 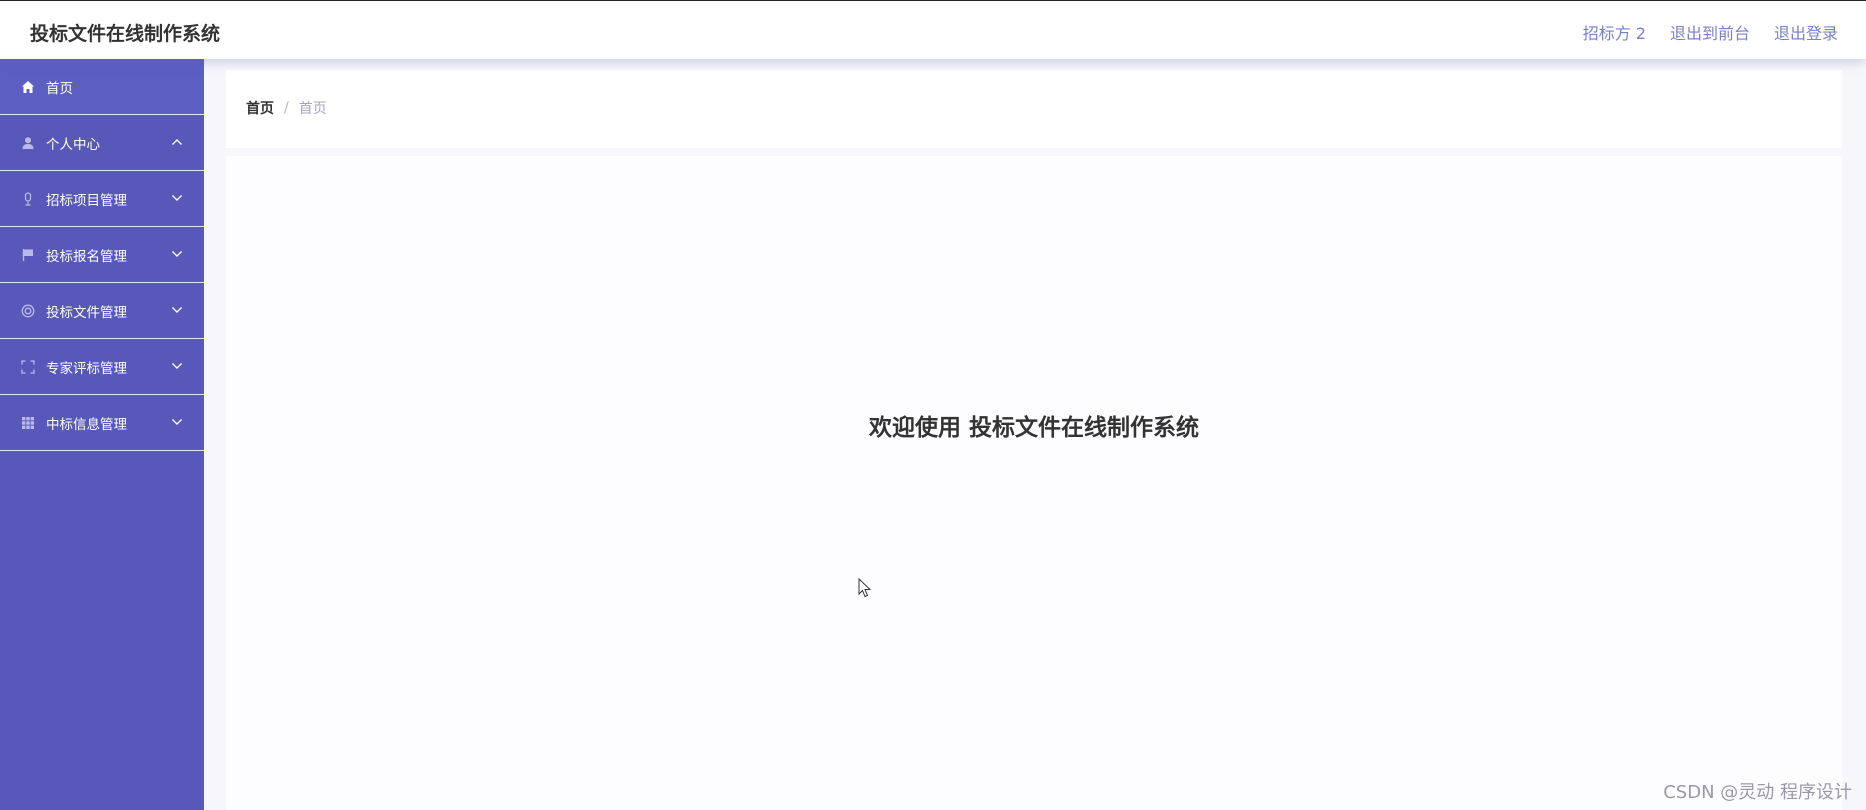 I want to click on top-bar: 投标文件在线制作系统 招标方 2 退出到前台 退出登录, so click(x=933, y=29).